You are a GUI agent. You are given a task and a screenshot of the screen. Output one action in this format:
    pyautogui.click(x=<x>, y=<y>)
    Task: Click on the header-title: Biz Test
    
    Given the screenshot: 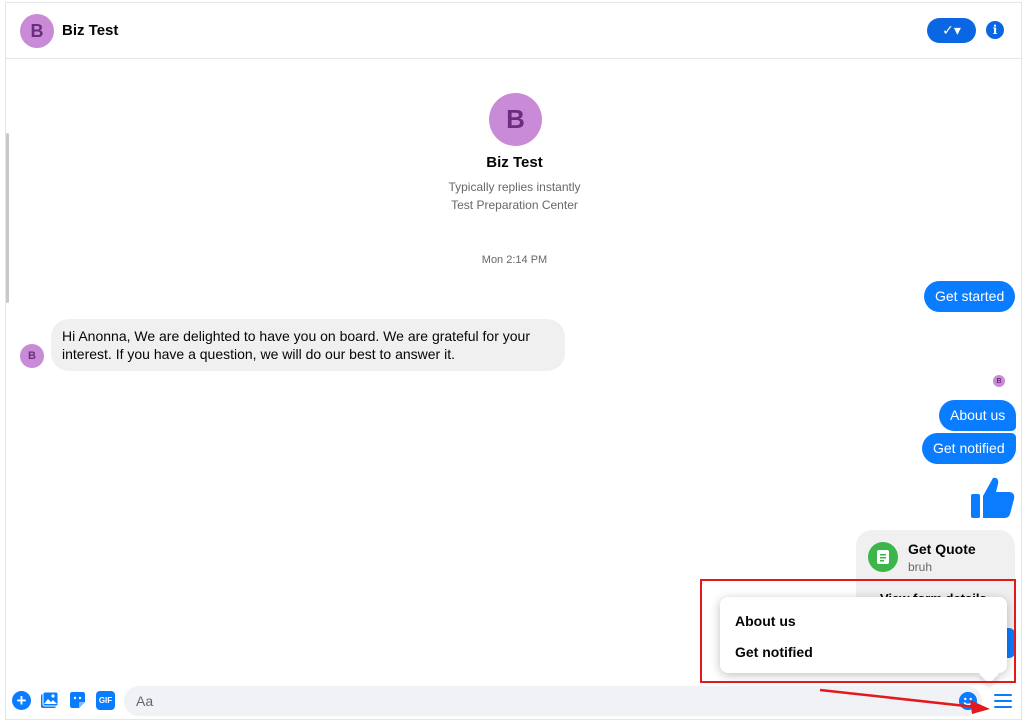 What is the action you would take?
    pyautogui.click(x=90, y=30)
    